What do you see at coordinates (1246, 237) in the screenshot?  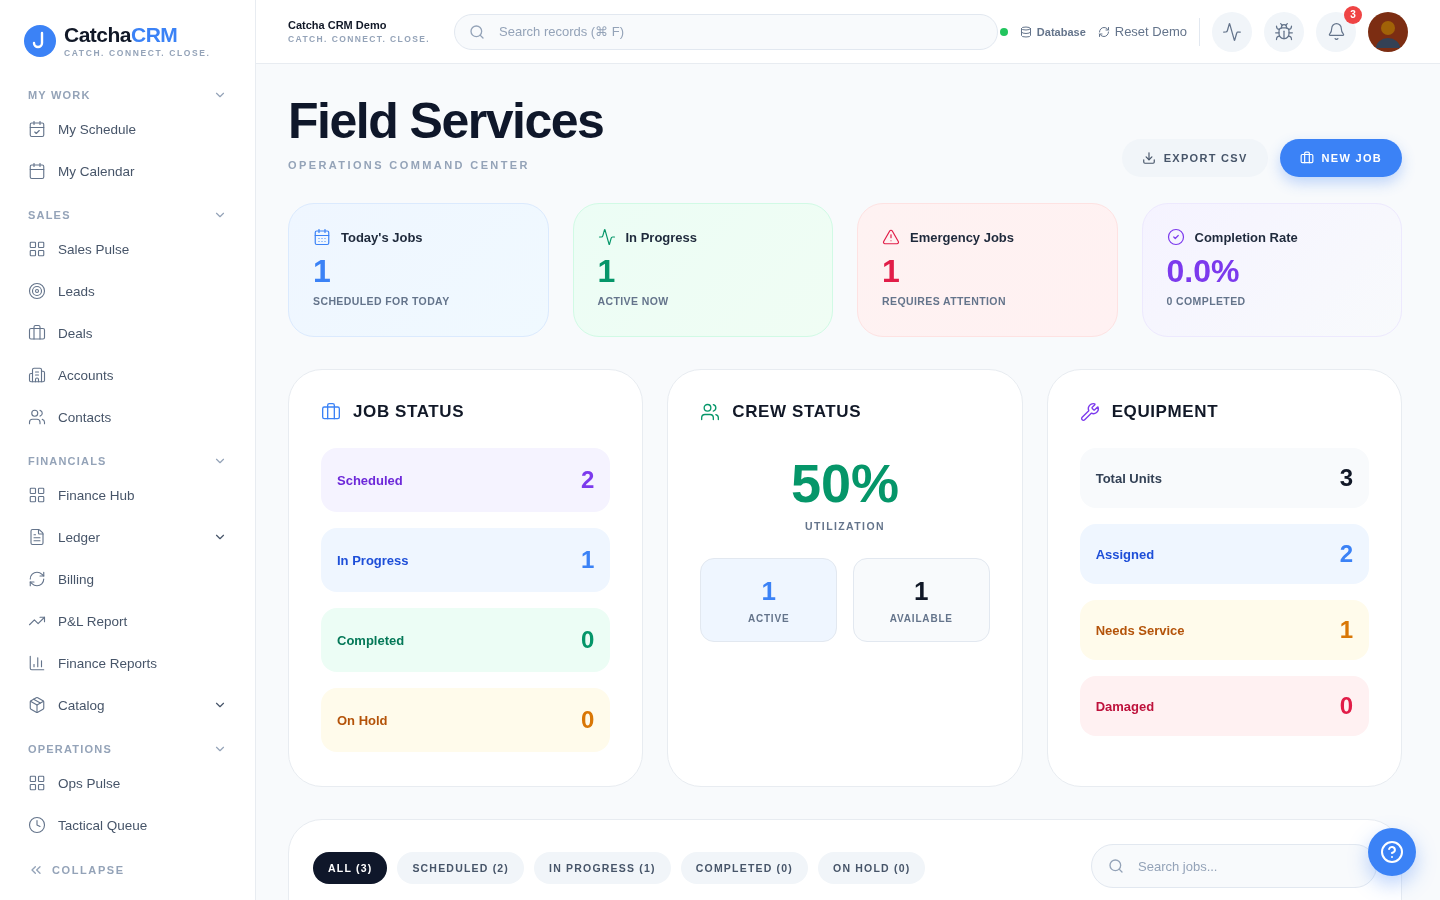 I see `stat-label: Completion Rate` at bounding box center [1246, 237].